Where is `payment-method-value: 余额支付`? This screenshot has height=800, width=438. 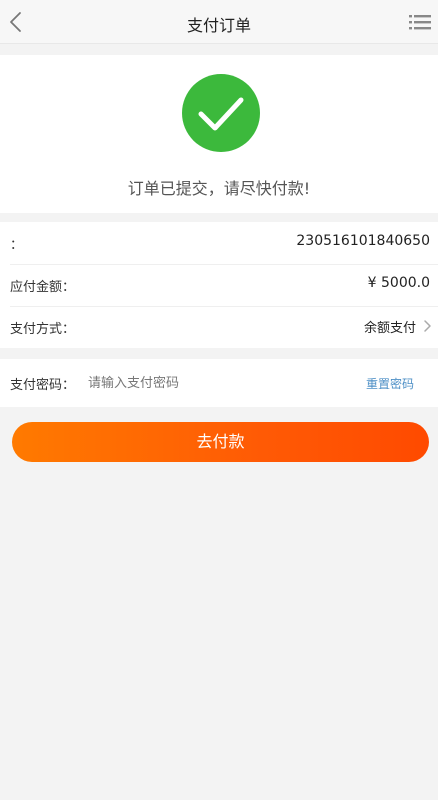 payment-method-value: 余额支付 is located at coordinates (389, 328).